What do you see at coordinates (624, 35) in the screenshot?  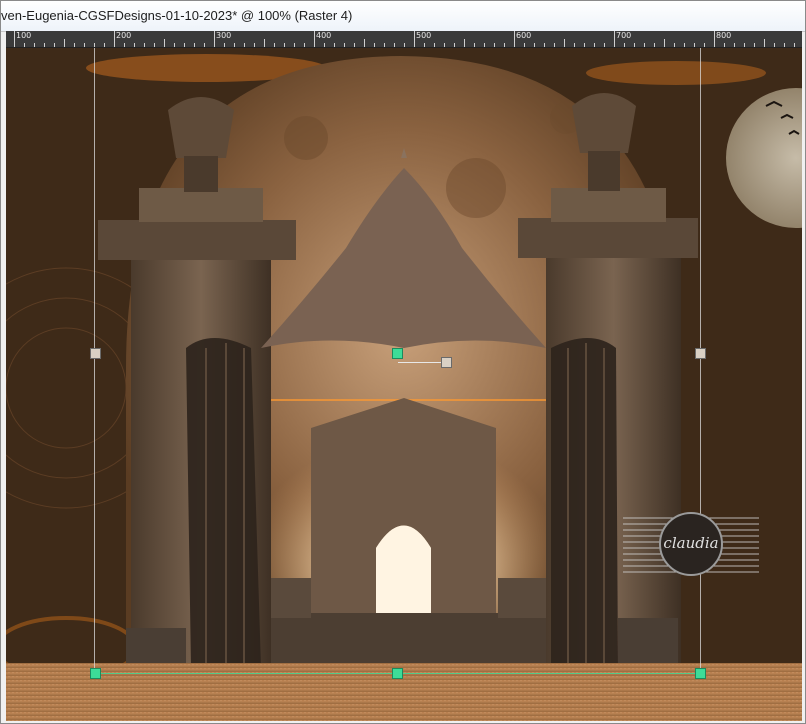 I see `ruler-label: 700` at bounding box center [624, 35].